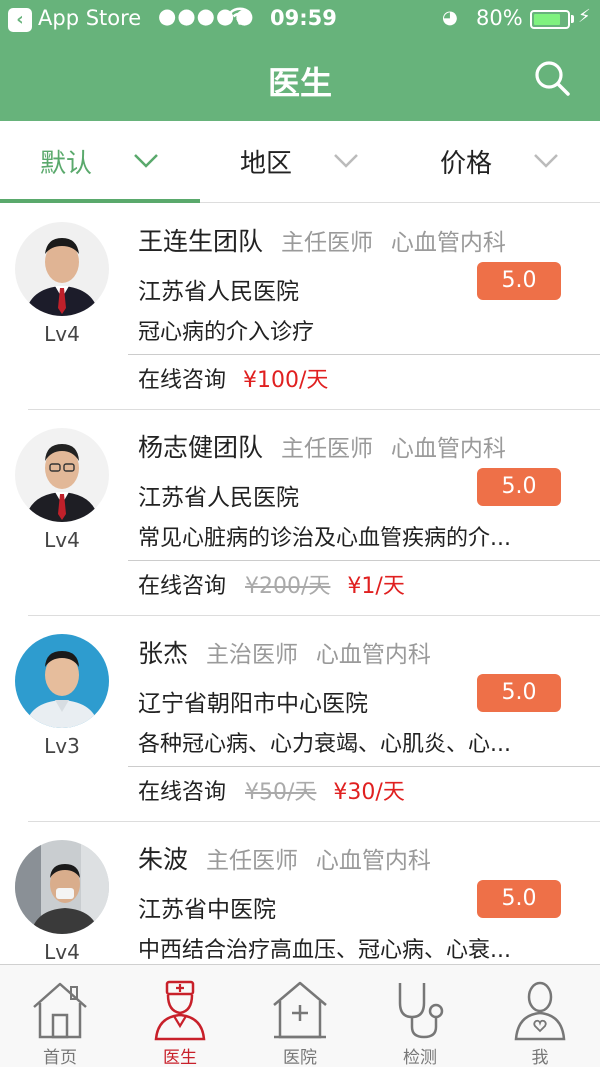 The image size is (600, 1067). What do you see at coordinates (233, 378) in the screenshot?
I see `consult-row: 在线咨询 ¥100/天` at bounding box center [233, 378].